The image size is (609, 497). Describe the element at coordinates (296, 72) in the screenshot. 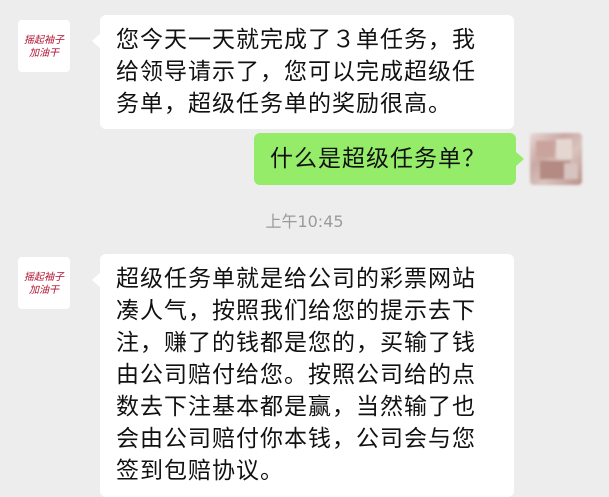

I see `message-line: 给领导请示了，您可以完成超级任` at that location.